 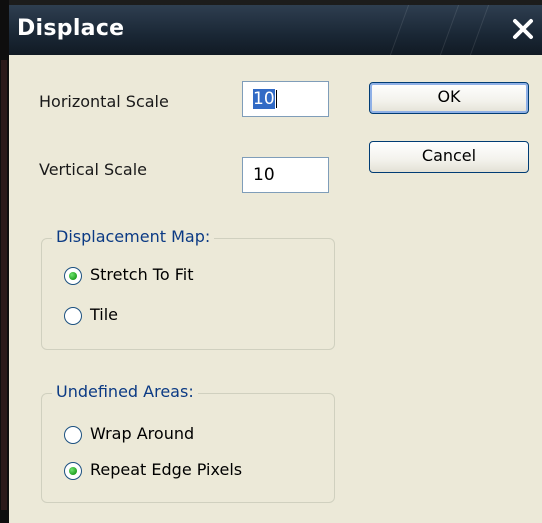 I want to click on tile-label: Tile, so click(x=104, y=314).